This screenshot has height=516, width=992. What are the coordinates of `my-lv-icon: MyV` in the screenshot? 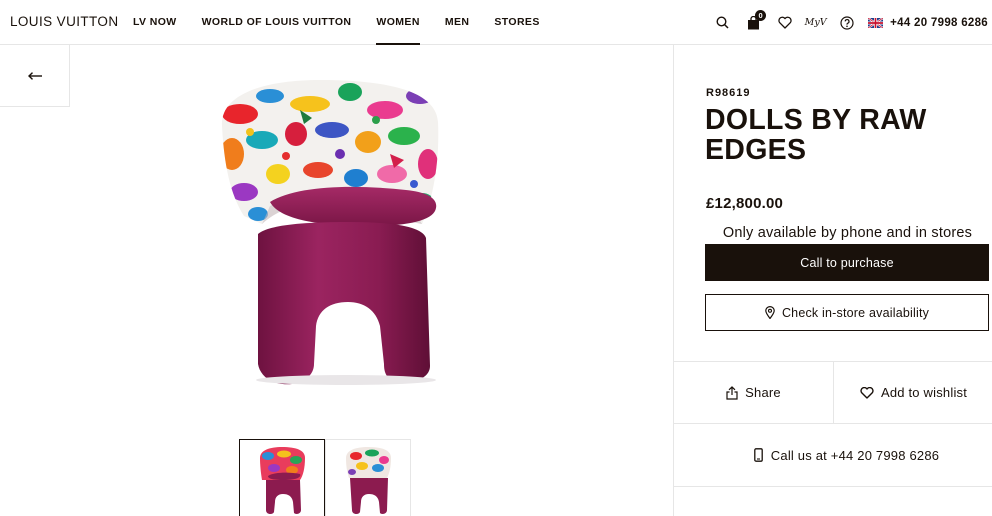 It's located at (815, 23).